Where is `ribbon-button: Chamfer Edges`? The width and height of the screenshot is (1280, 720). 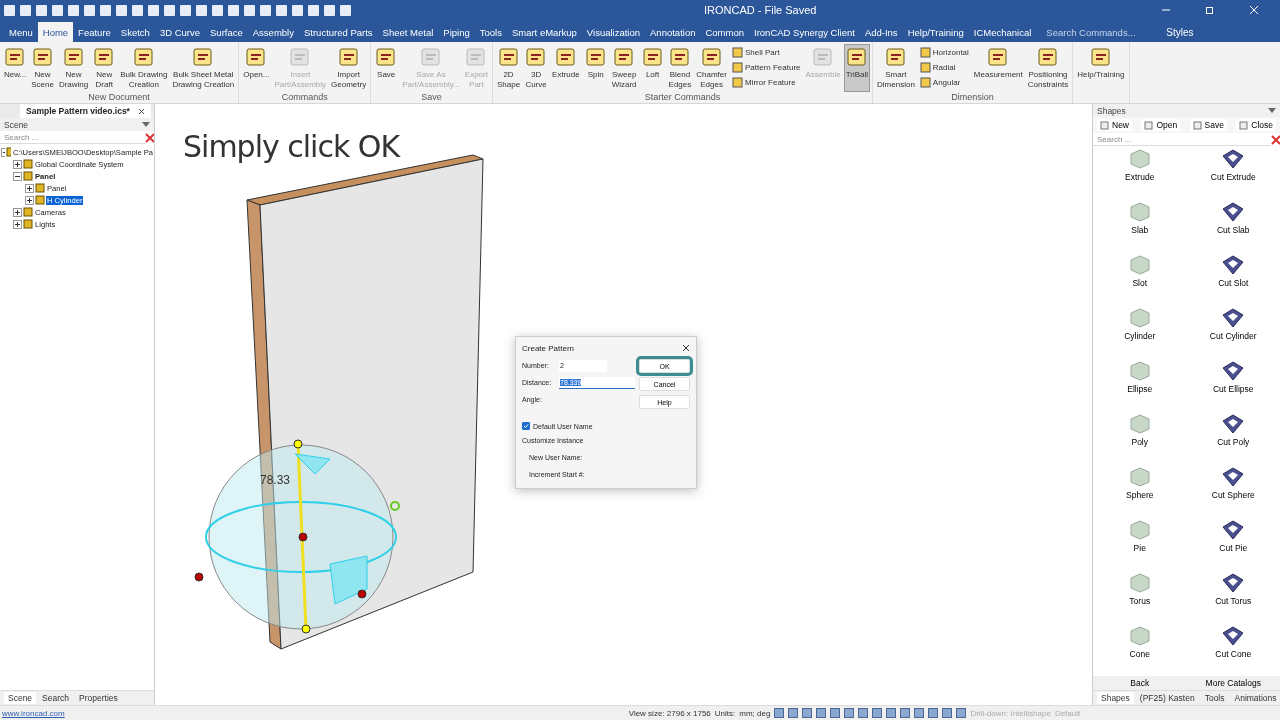 ribbon-button: Chamfer Edges is located at coordinates (711, 68).